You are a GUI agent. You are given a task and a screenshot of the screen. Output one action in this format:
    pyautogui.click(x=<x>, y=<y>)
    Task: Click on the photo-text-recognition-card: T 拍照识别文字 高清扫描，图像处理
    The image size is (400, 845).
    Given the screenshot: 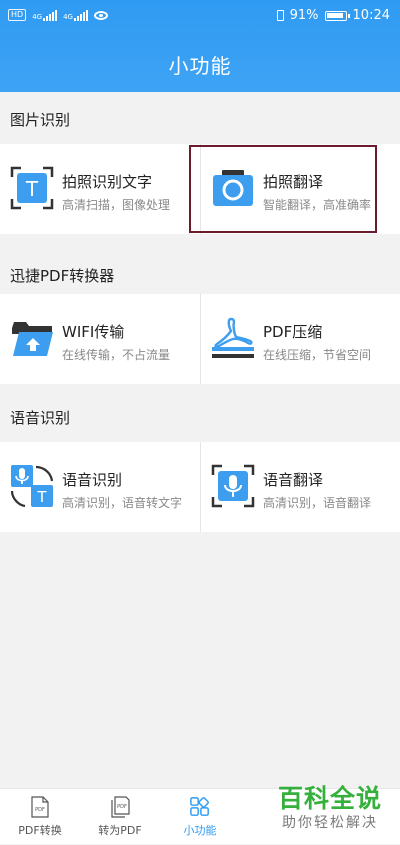 What is the action you would take?
    pyautogui.click(x=100, y=189)
    